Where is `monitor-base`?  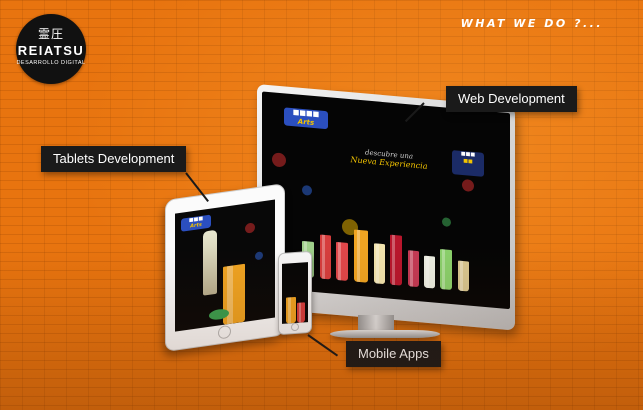 monitor-base is located at coordinates (385, 334).